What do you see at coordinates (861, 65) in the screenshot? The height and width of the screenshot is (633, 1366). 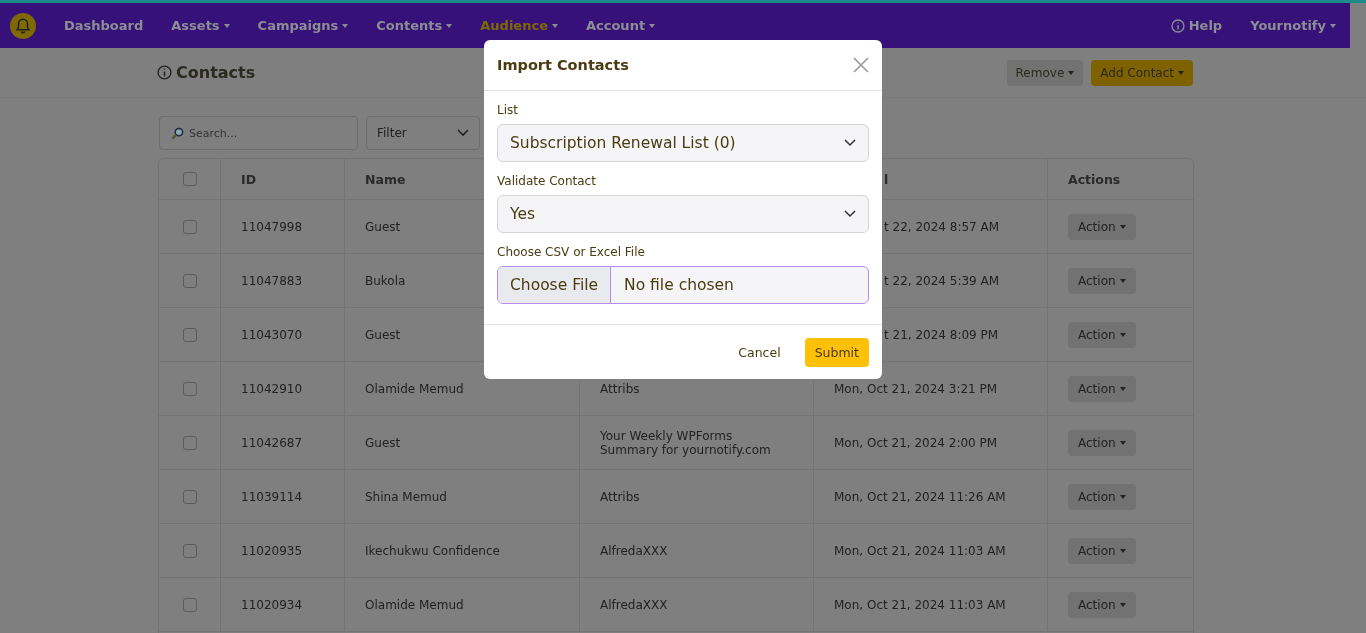 I see `close-icon` at bounding box center [861, 65].